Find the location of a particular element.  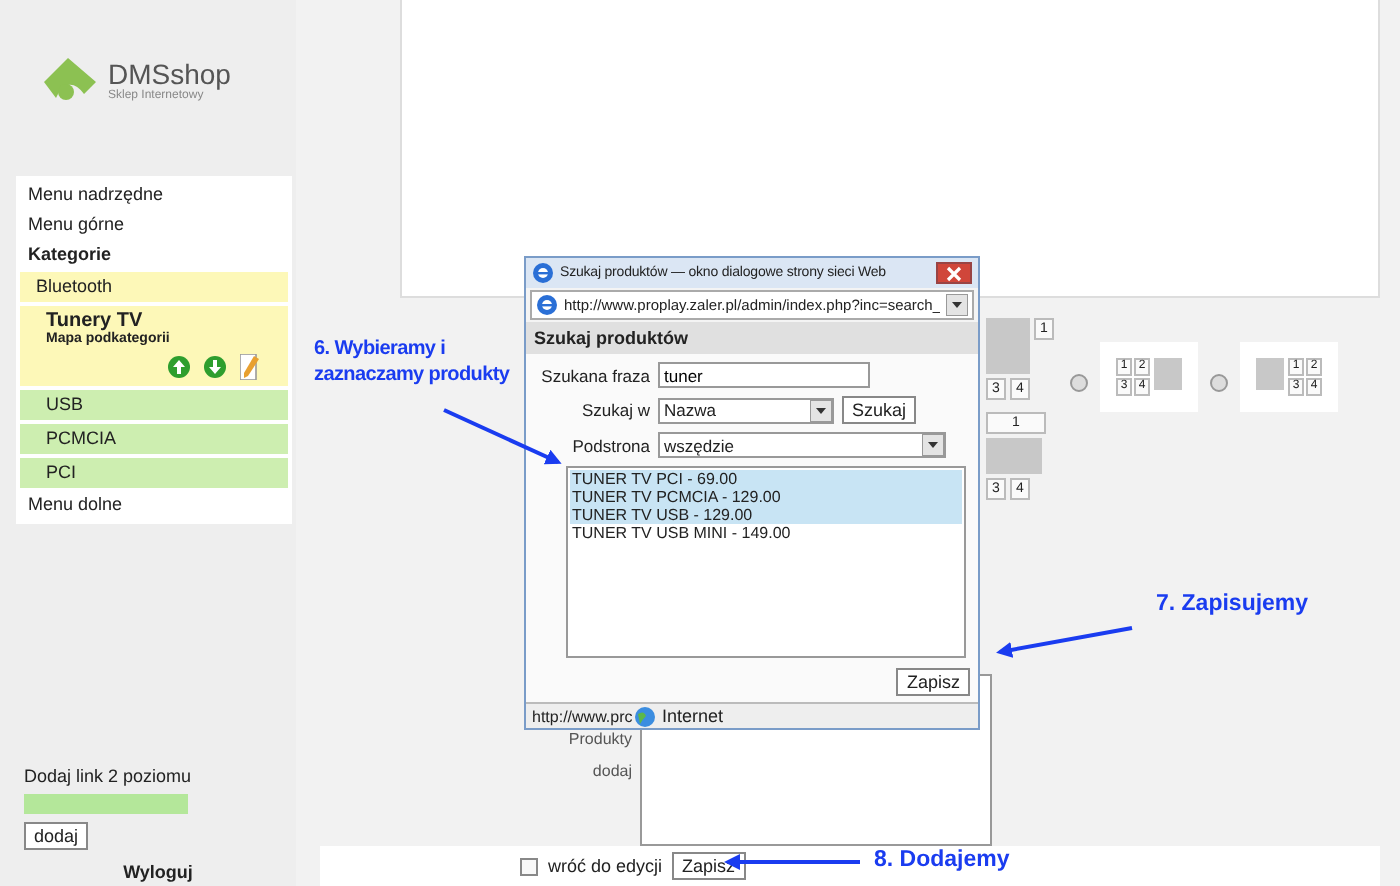

subcategory-item: PCI is located at coordinates (154, 473).